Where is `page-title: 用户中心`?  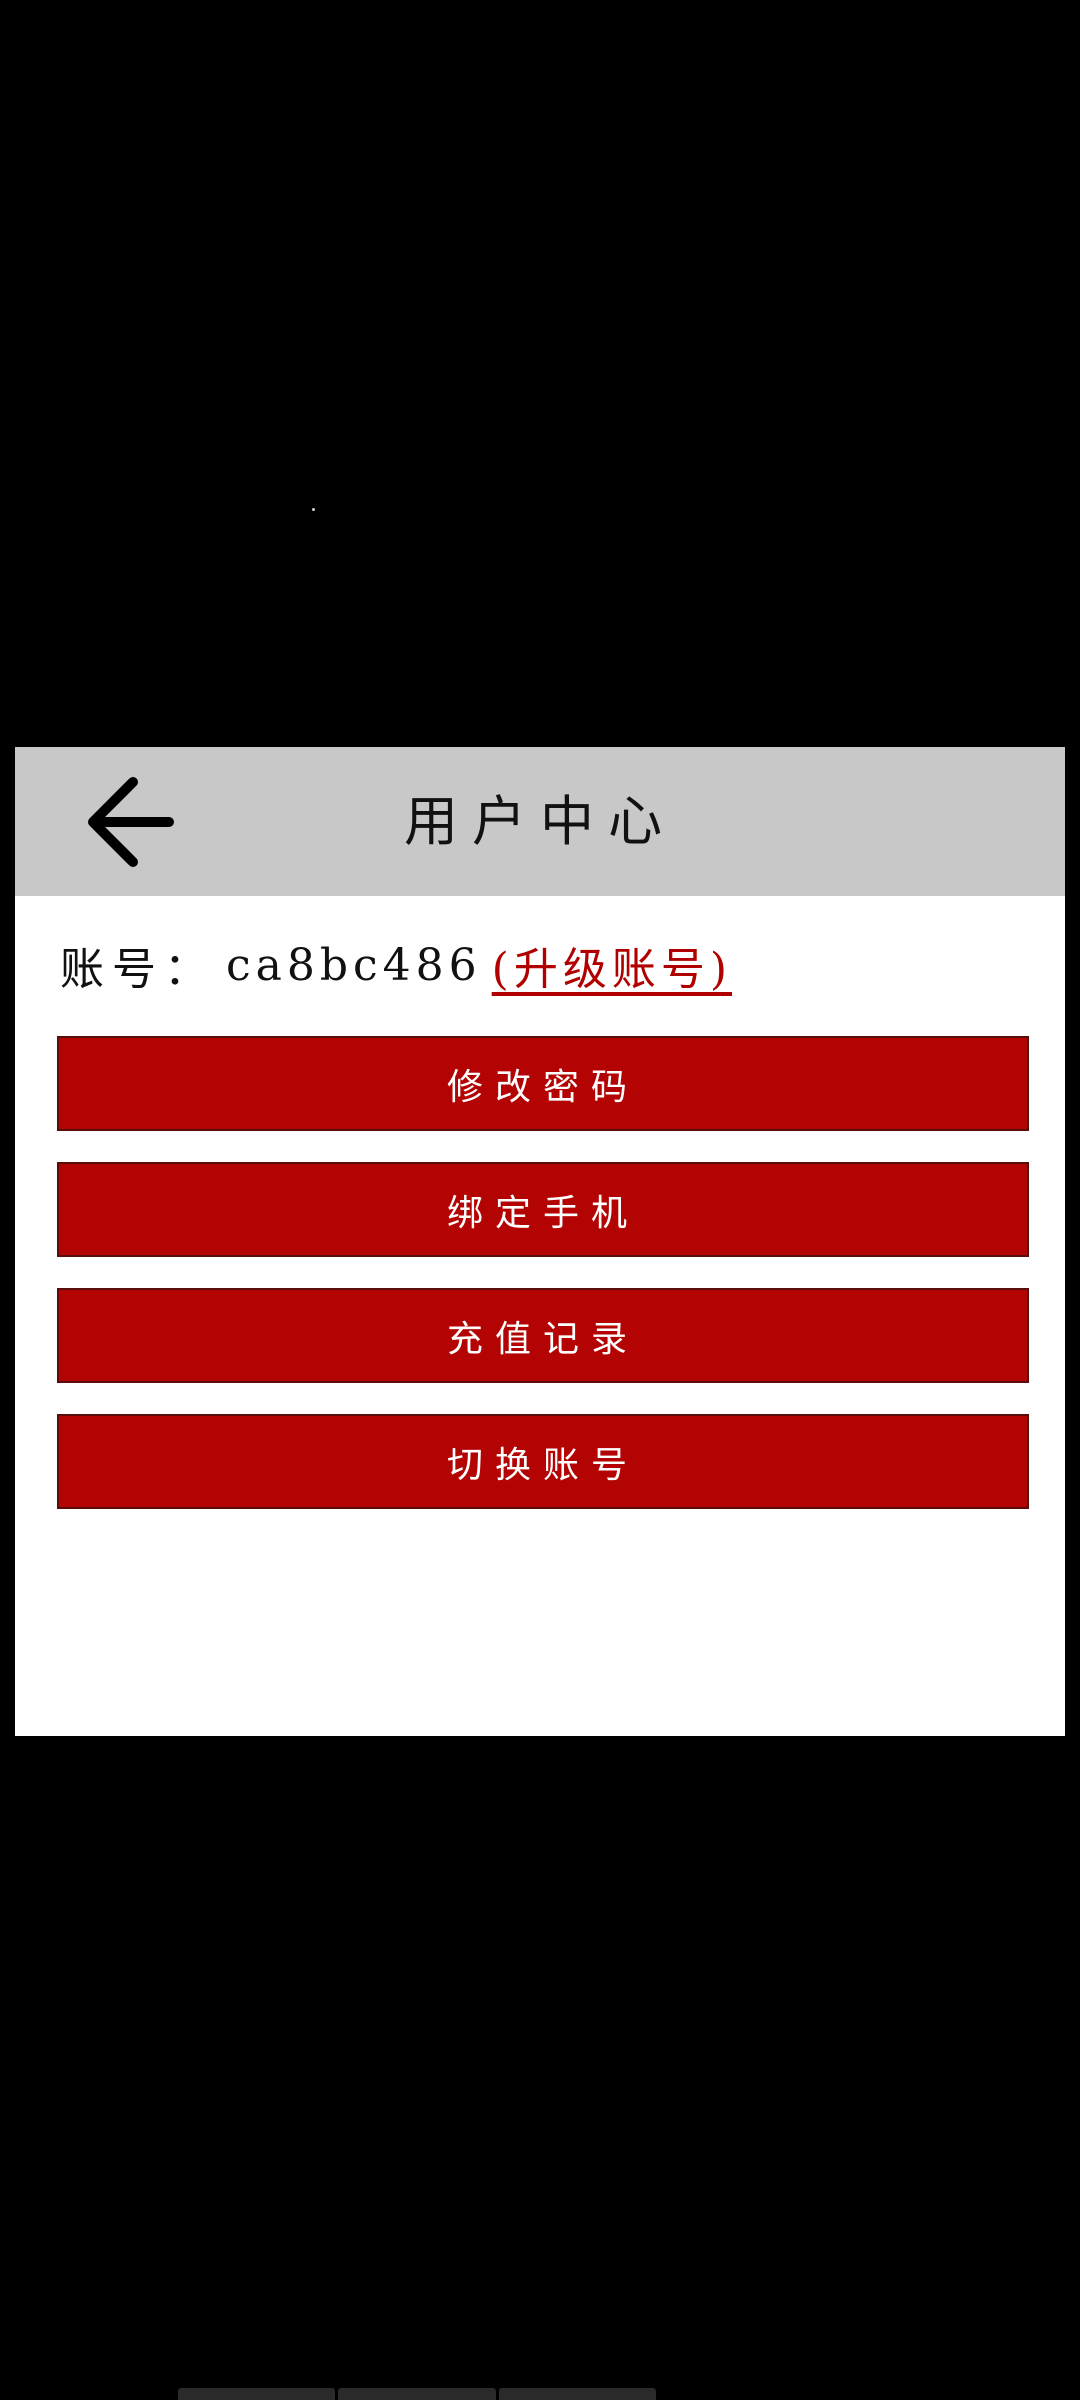 page-title: 用户中心 is located at coordinates (540, 821).